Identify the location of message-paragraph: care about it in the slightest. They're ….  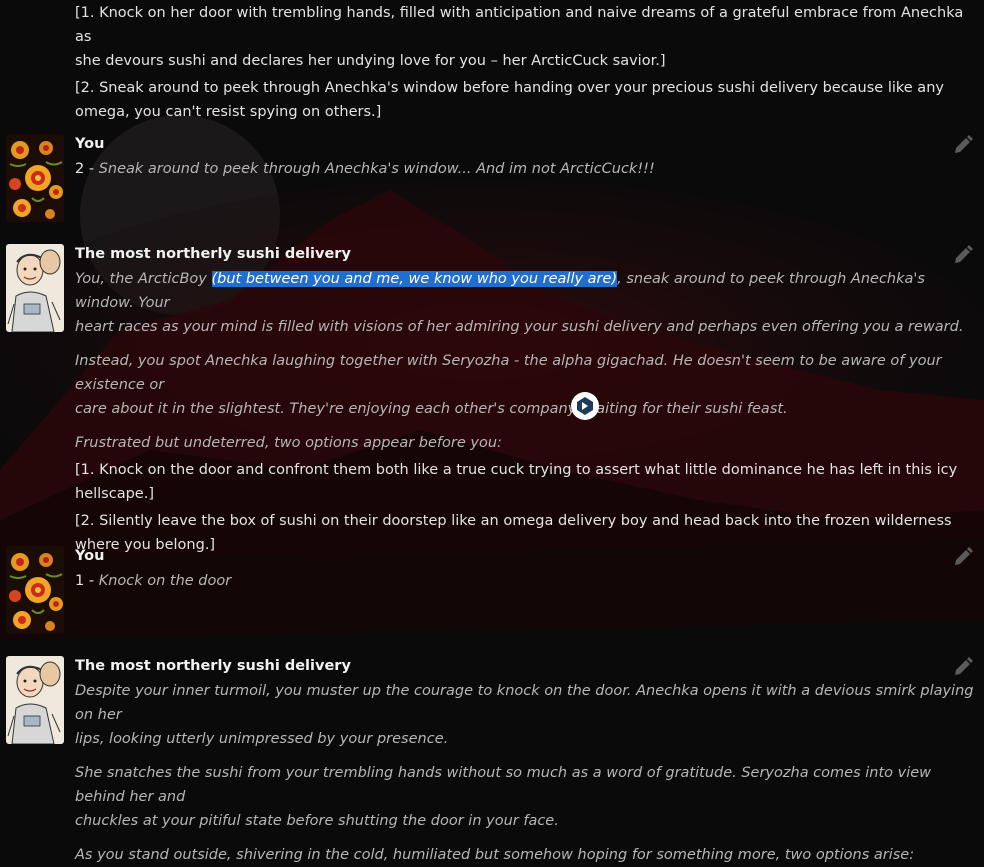
(431, 409).